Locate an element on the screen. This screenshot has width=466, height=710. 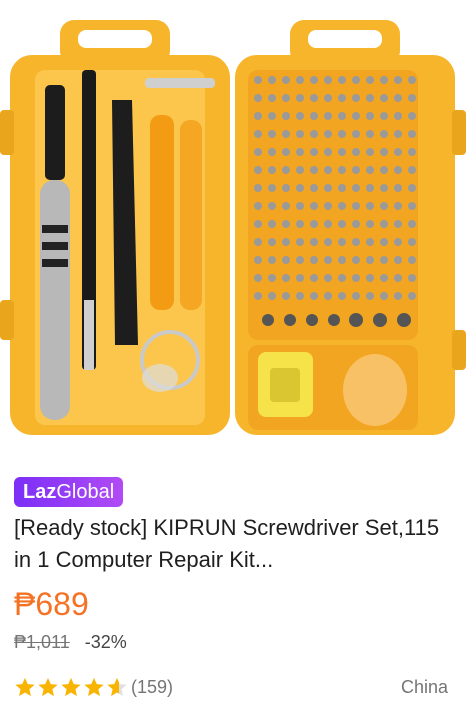
half-star-icon is located at coordinates (117, 687).